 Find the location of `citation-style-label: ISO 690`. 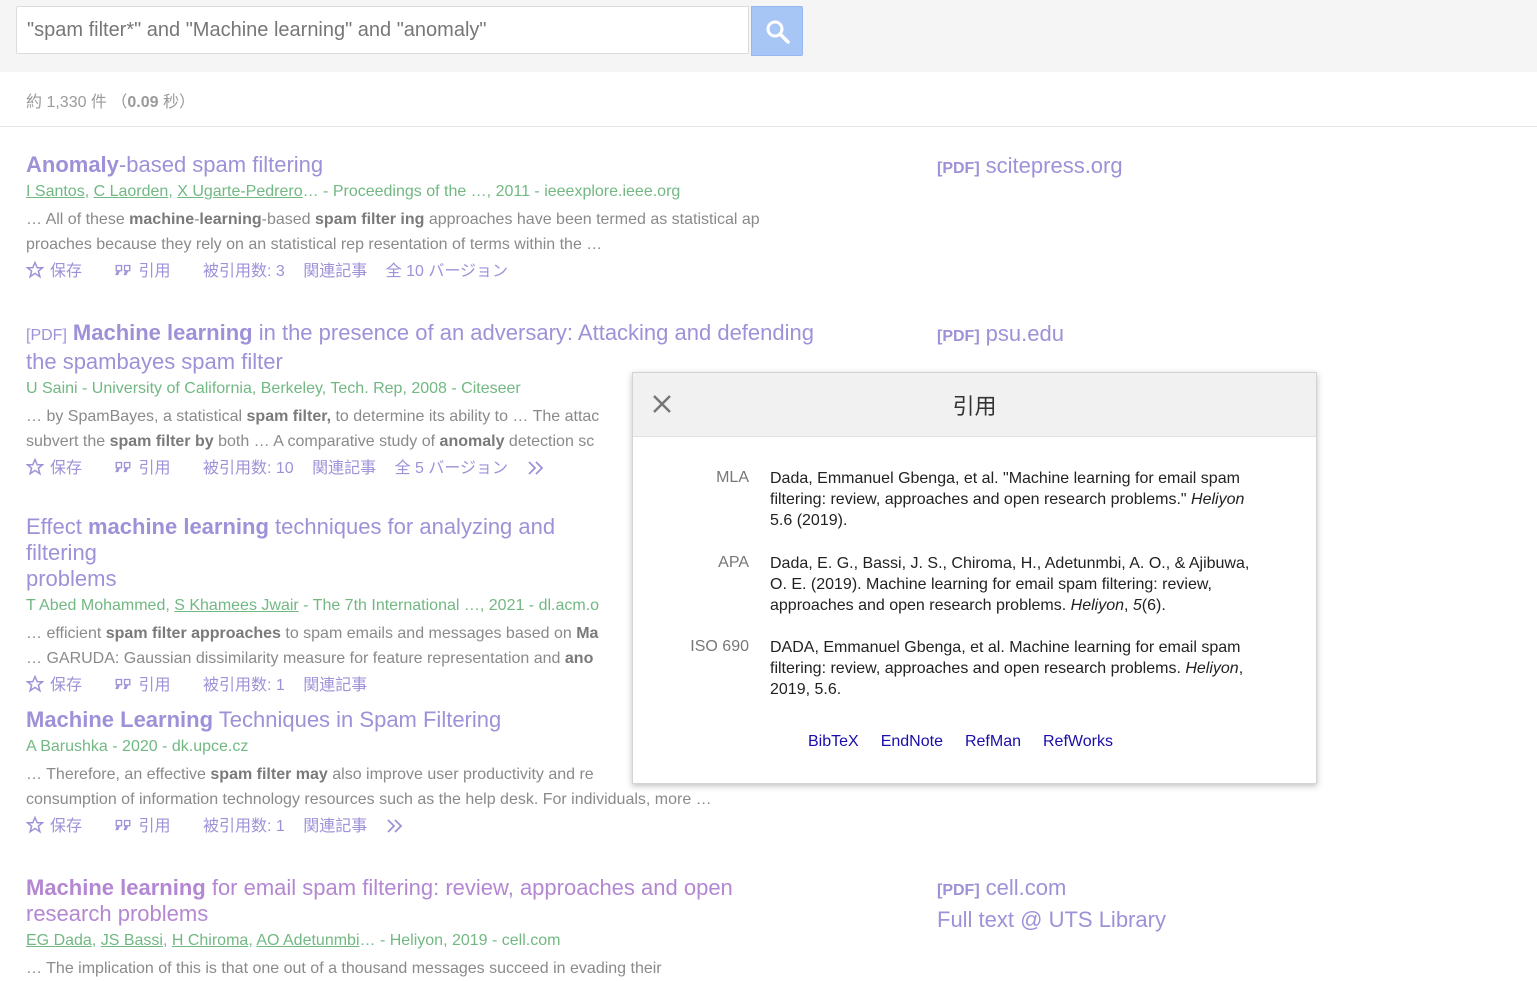

citation-style-label: ISO 690 is located at coordinates (719, 646).